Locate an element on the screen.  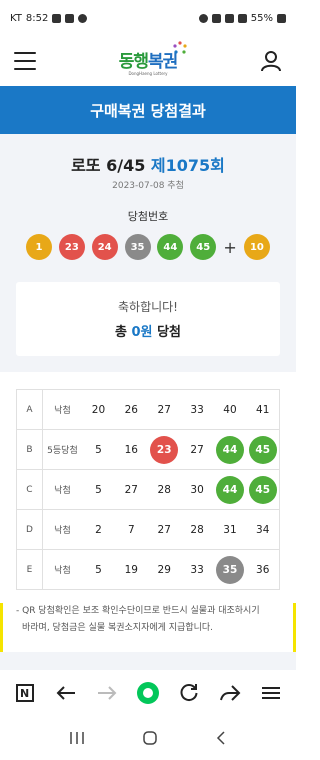
status-bar: KT 8:52 55% is located at coordinates (148, 18).